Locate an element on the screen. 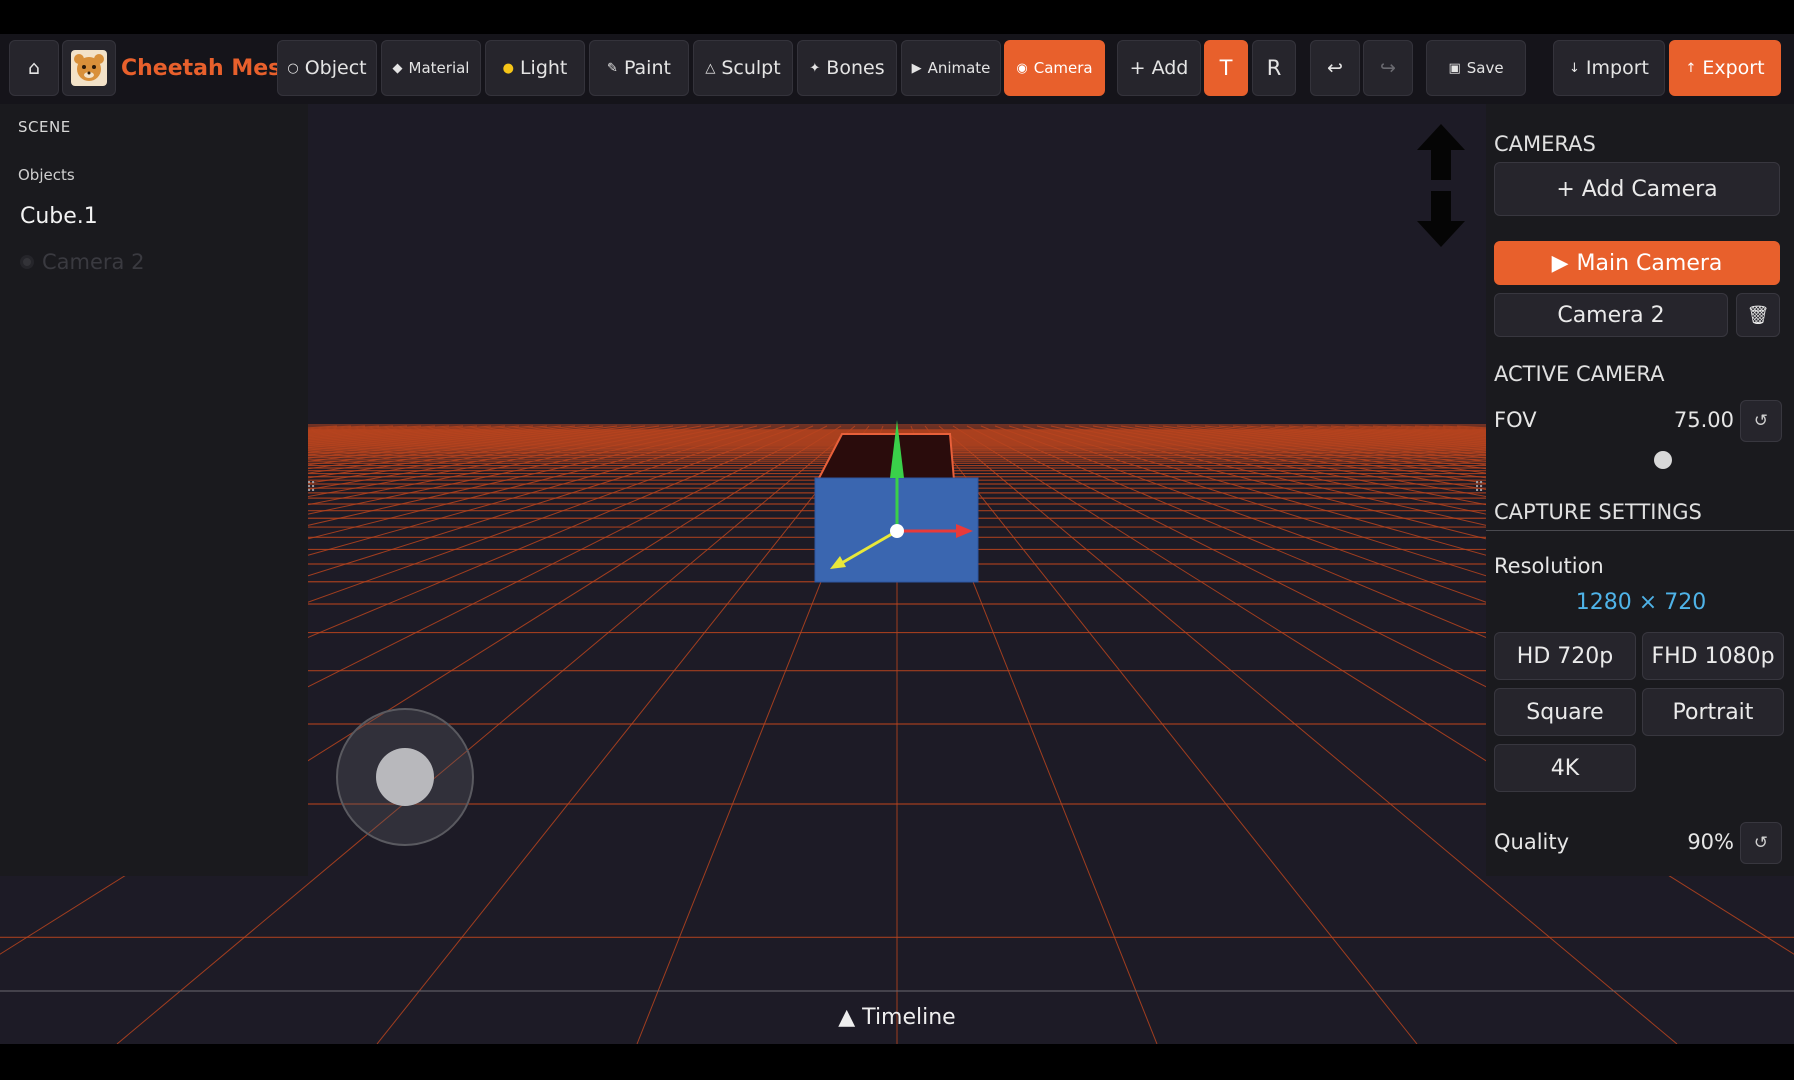 The image size is (1794, 1080). joystick-control is located at coordinates (405, 777).